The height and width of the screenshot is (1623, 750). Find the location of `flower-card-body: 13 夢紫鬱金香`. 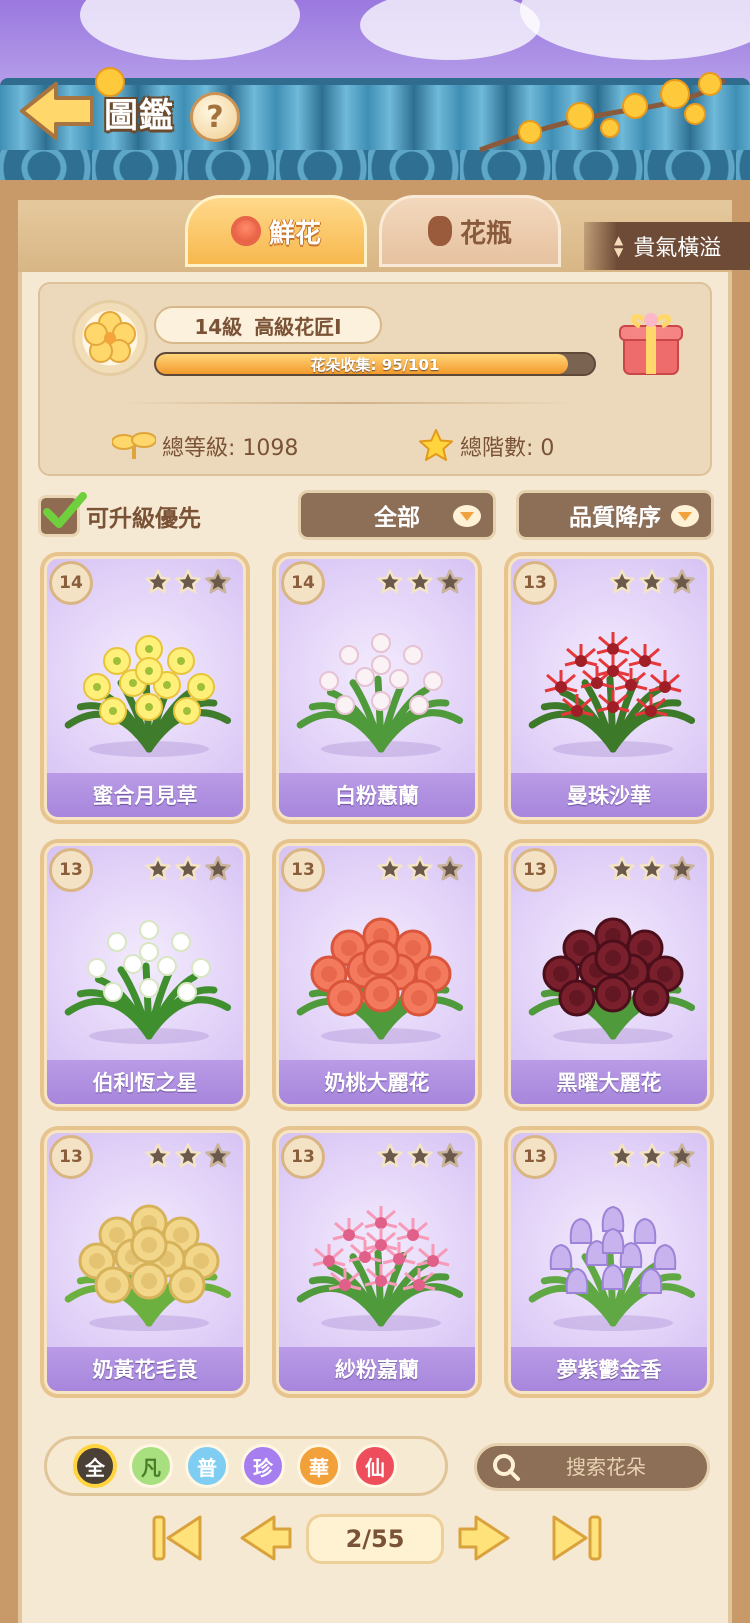

flower-card-body: 13 夢紫鬱金香 is located at coordinates (609, 1262).